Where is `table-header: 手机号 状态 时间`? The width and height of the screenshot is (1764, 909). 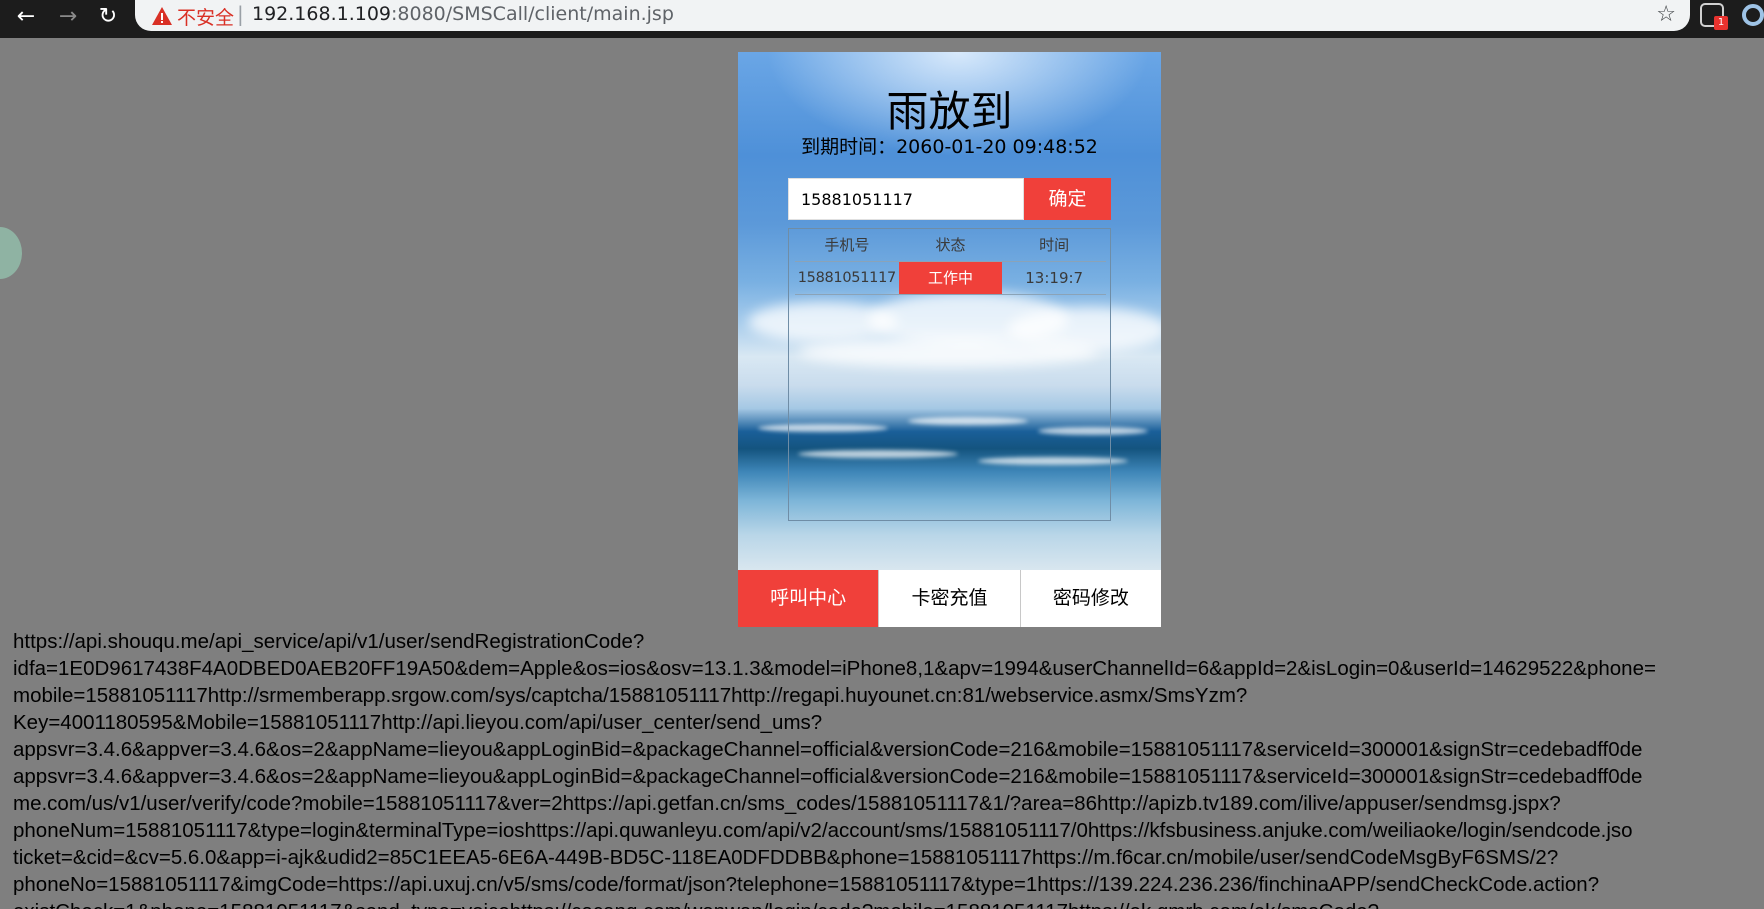
table-header: 手机号 状态 时间 is located at coordinates (950, 245).